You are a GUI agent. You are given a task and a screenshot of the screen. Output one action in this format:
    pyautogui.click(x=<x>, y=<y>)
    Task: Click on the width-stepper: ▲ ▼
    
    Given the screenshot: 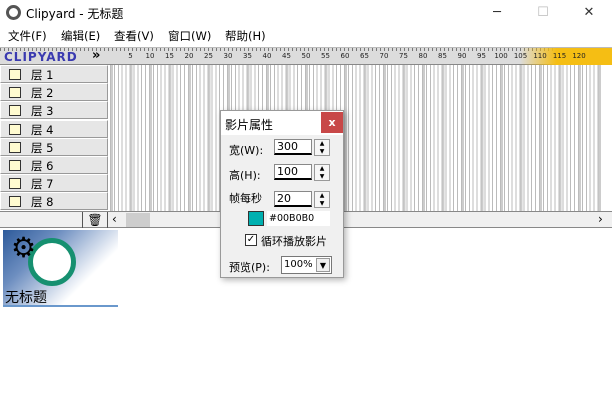 What is the action you would take?
    pyautogui.click(x=322, y=147)
    